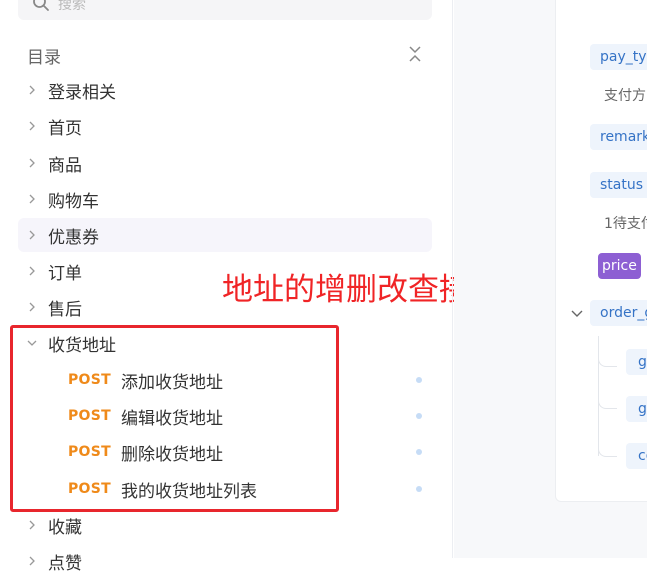 This screenshot has width=647, height=578. What do you see at coordinates (225, 525) in the screenshot?
I see `tree-item-favorites: 收藏` at bounding box center [225, 525].